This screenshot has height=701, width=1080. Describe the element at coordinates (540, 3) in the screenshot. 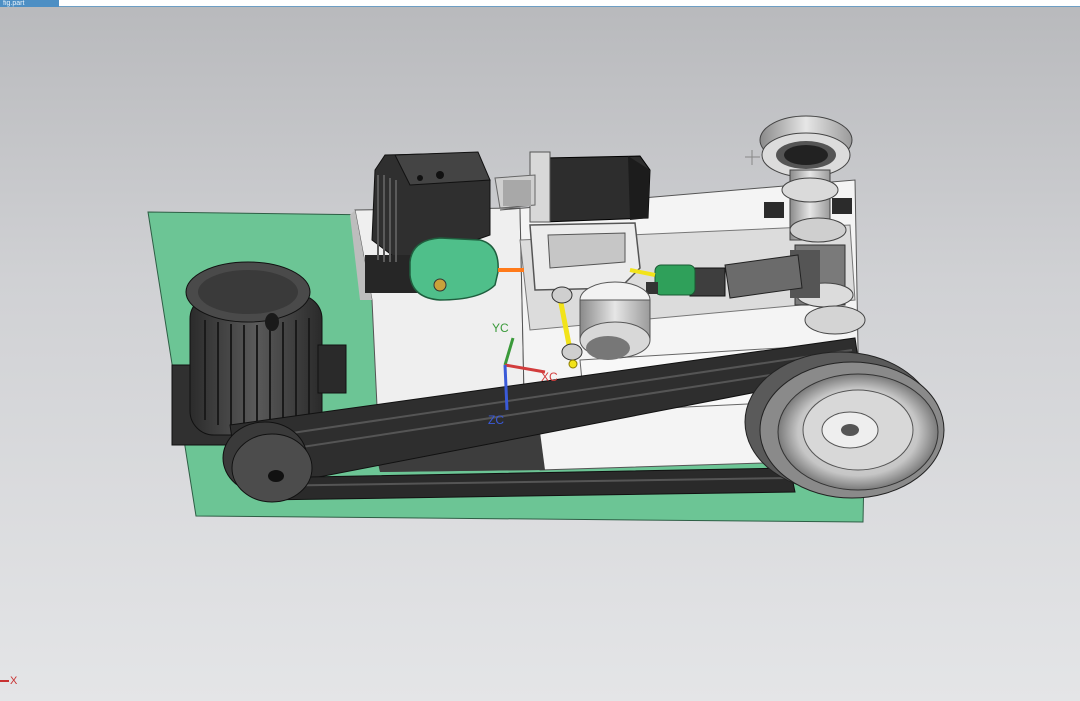

I see `title-bar: fig.part` at that location.